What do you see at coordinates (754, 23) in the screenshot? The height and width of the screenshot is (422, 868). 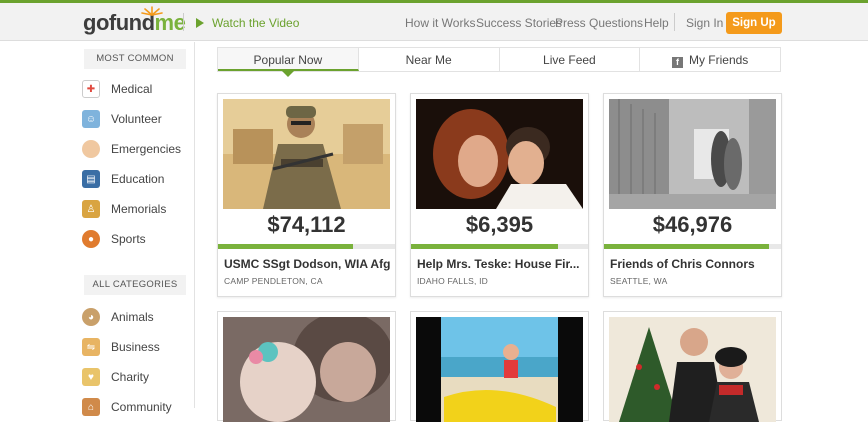 I see `sign-up-button: Sign Up` at bounding box center [754, 23].